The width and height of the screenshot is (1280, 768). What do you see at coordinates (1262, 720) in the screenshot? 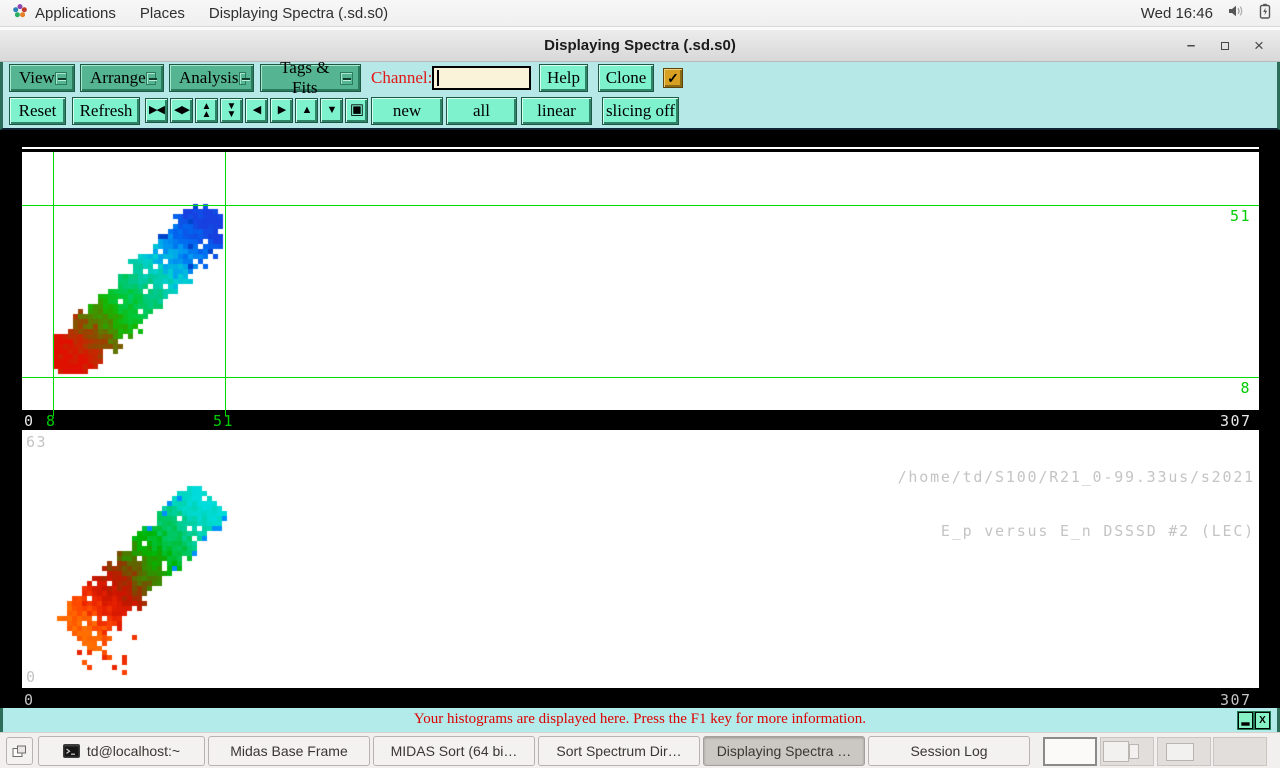
I see `status-close-button: X` at bounding box center [1262, 720].